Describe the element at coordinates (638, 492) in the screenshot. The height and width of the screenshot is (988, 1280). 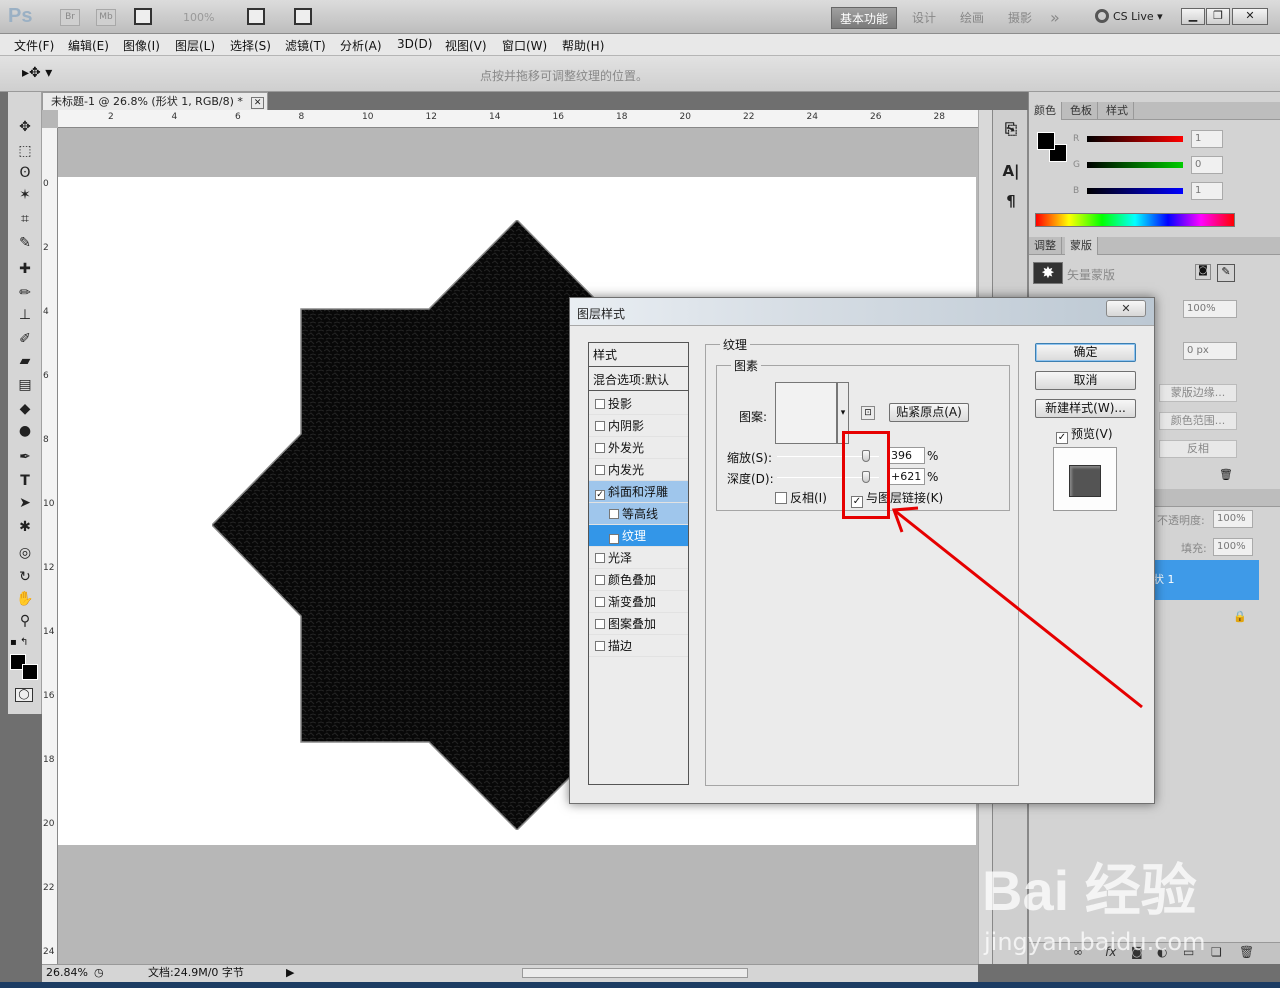
I see `style-item: ✓ 斜面和浮雕` at that location.